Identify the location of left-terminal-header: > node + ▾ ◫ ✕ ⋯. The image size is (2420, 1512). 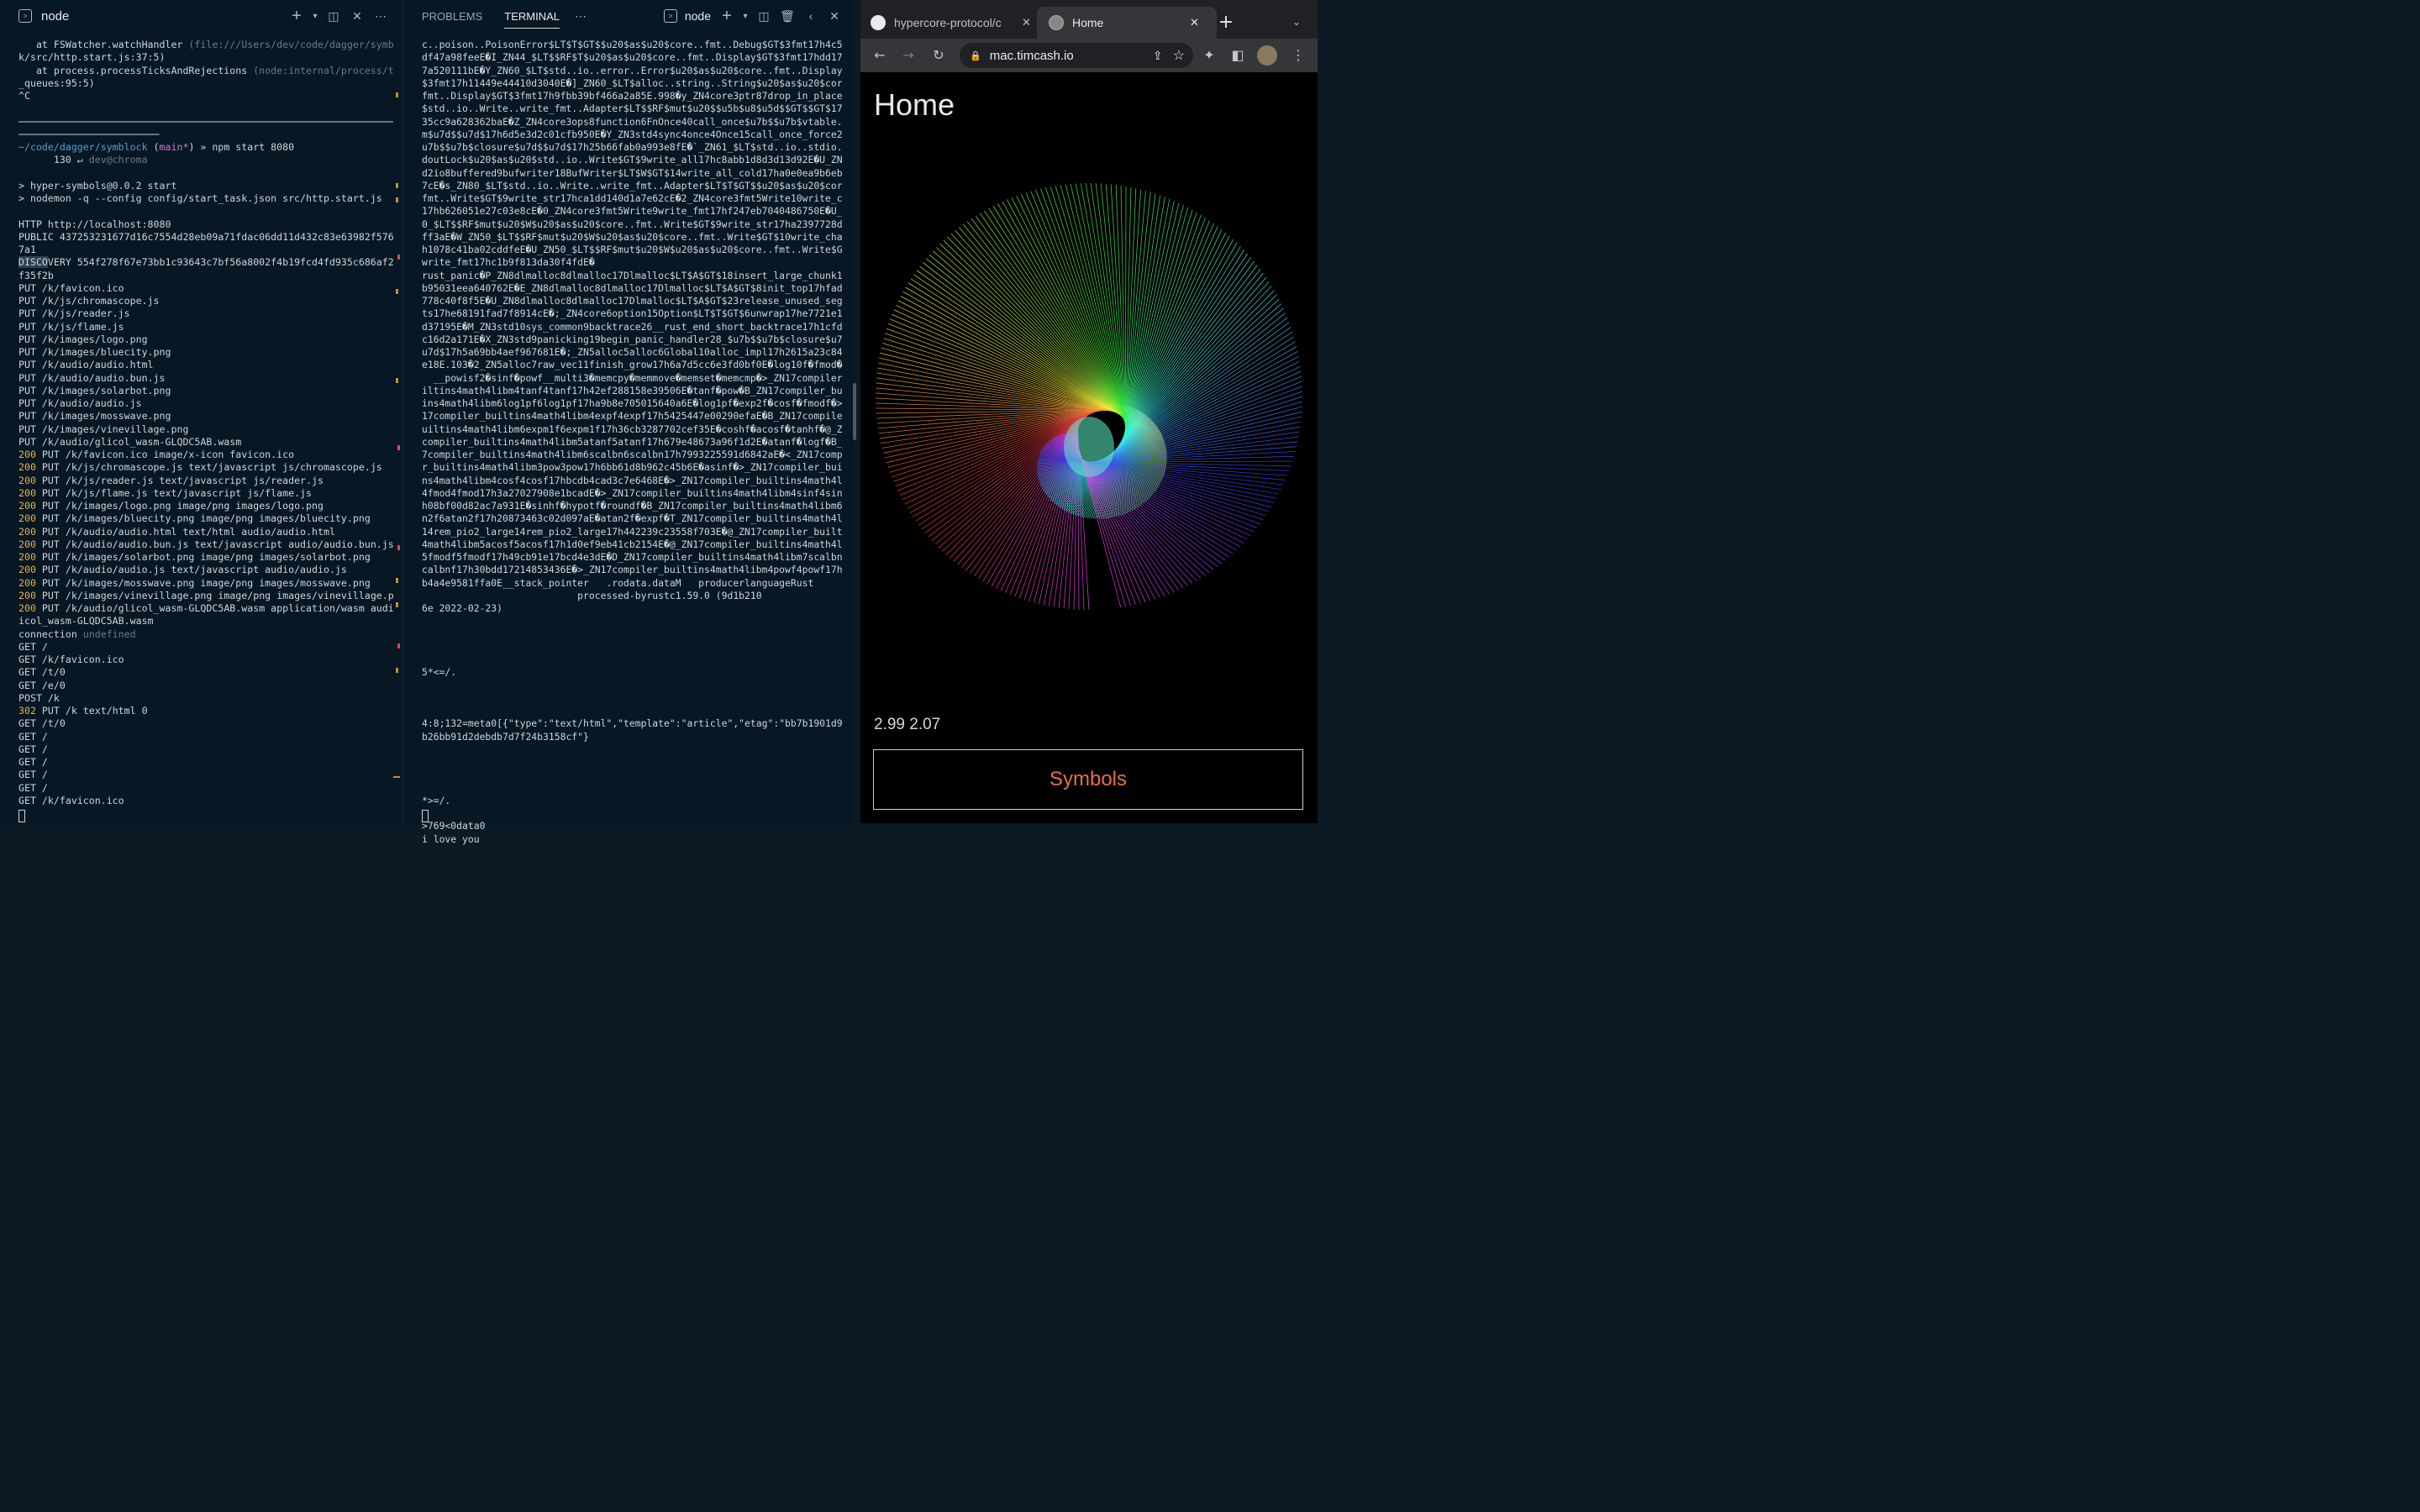
(201, 16).